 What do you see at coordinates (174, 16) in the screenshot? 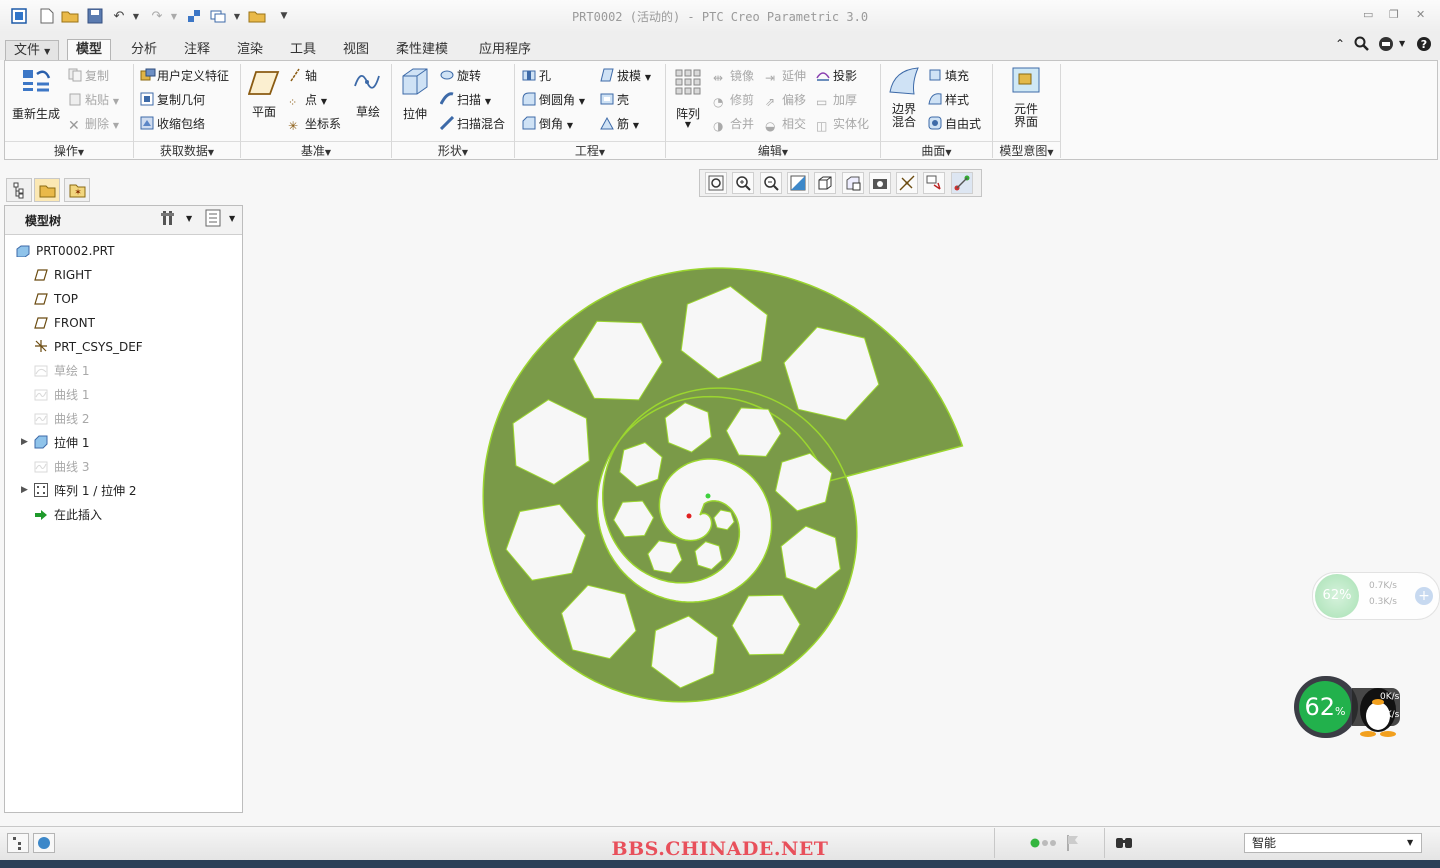
I see `redo-dropdown-icon: ▼` at bounding box center [174, 16].